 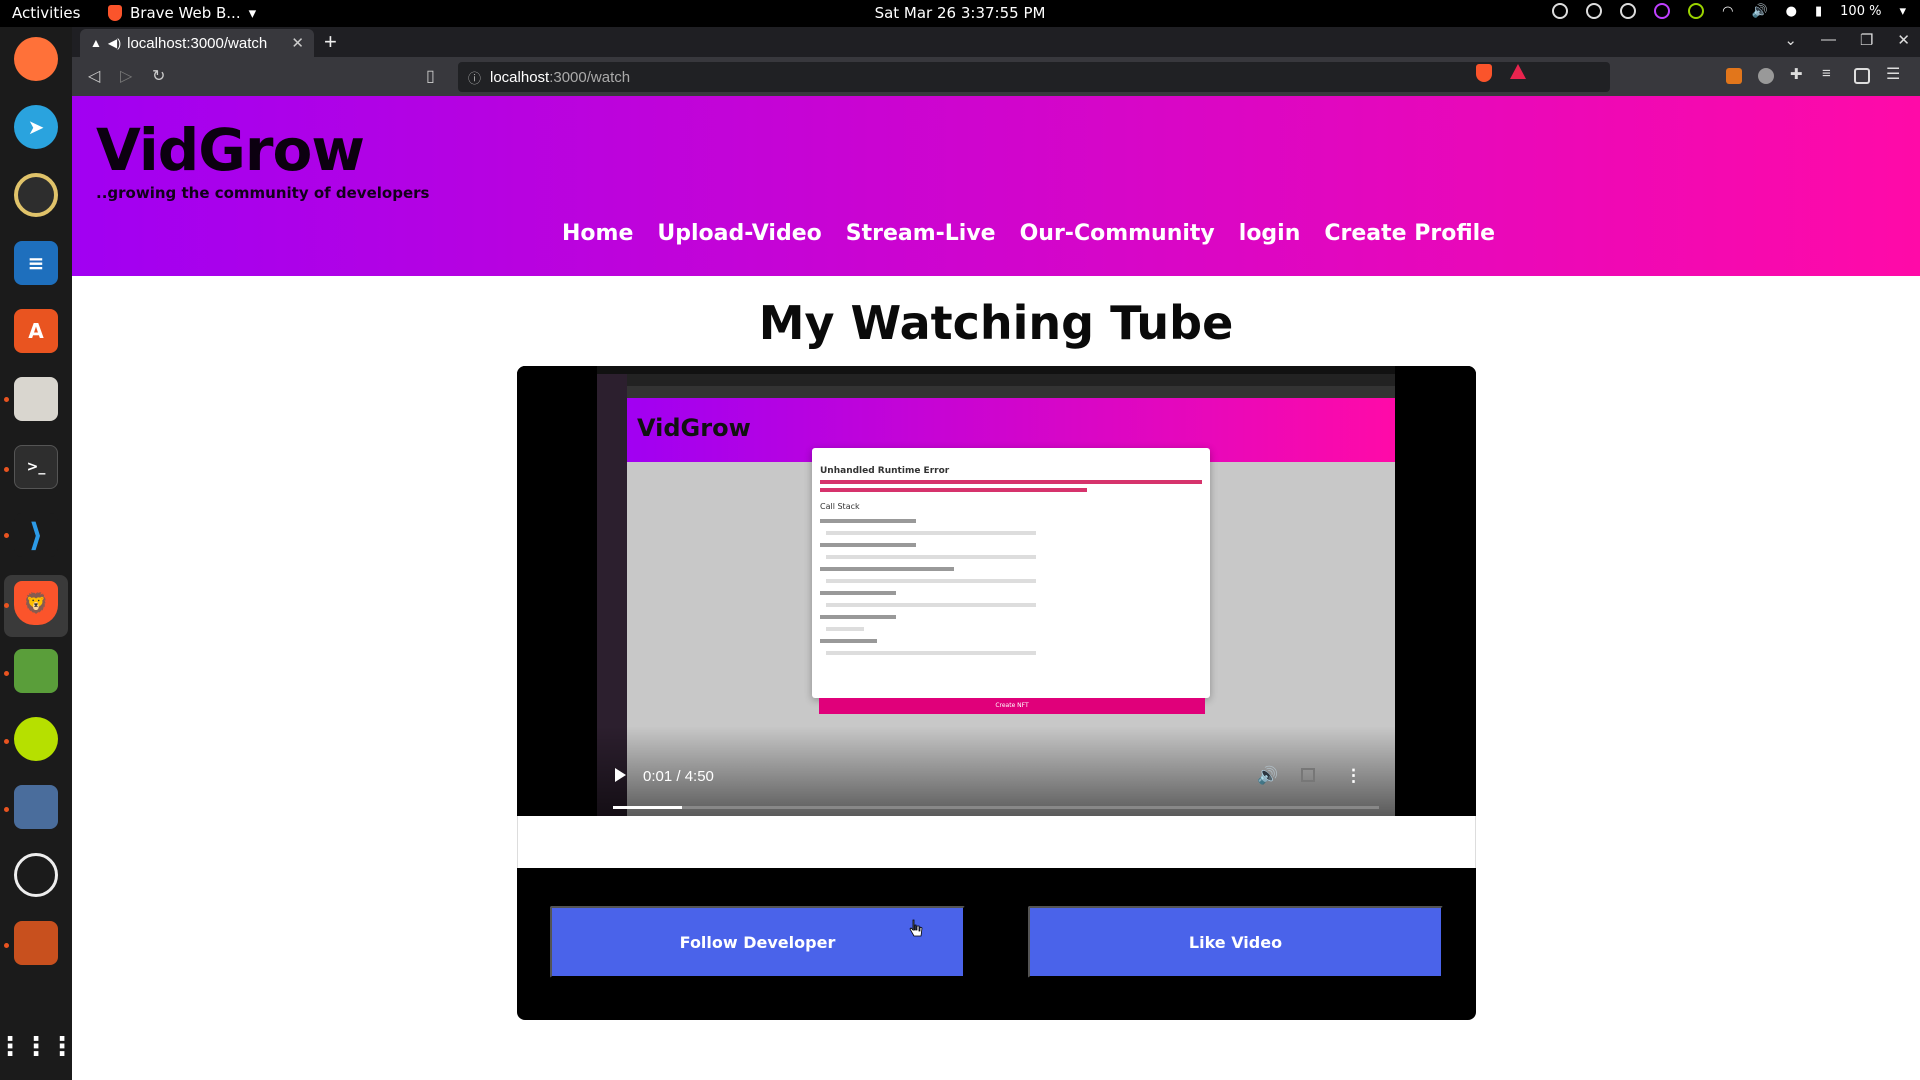 What do you see at coordinates (620, 775) in the screenshot?
I see `play-icon` at bounding box center [620, 775].